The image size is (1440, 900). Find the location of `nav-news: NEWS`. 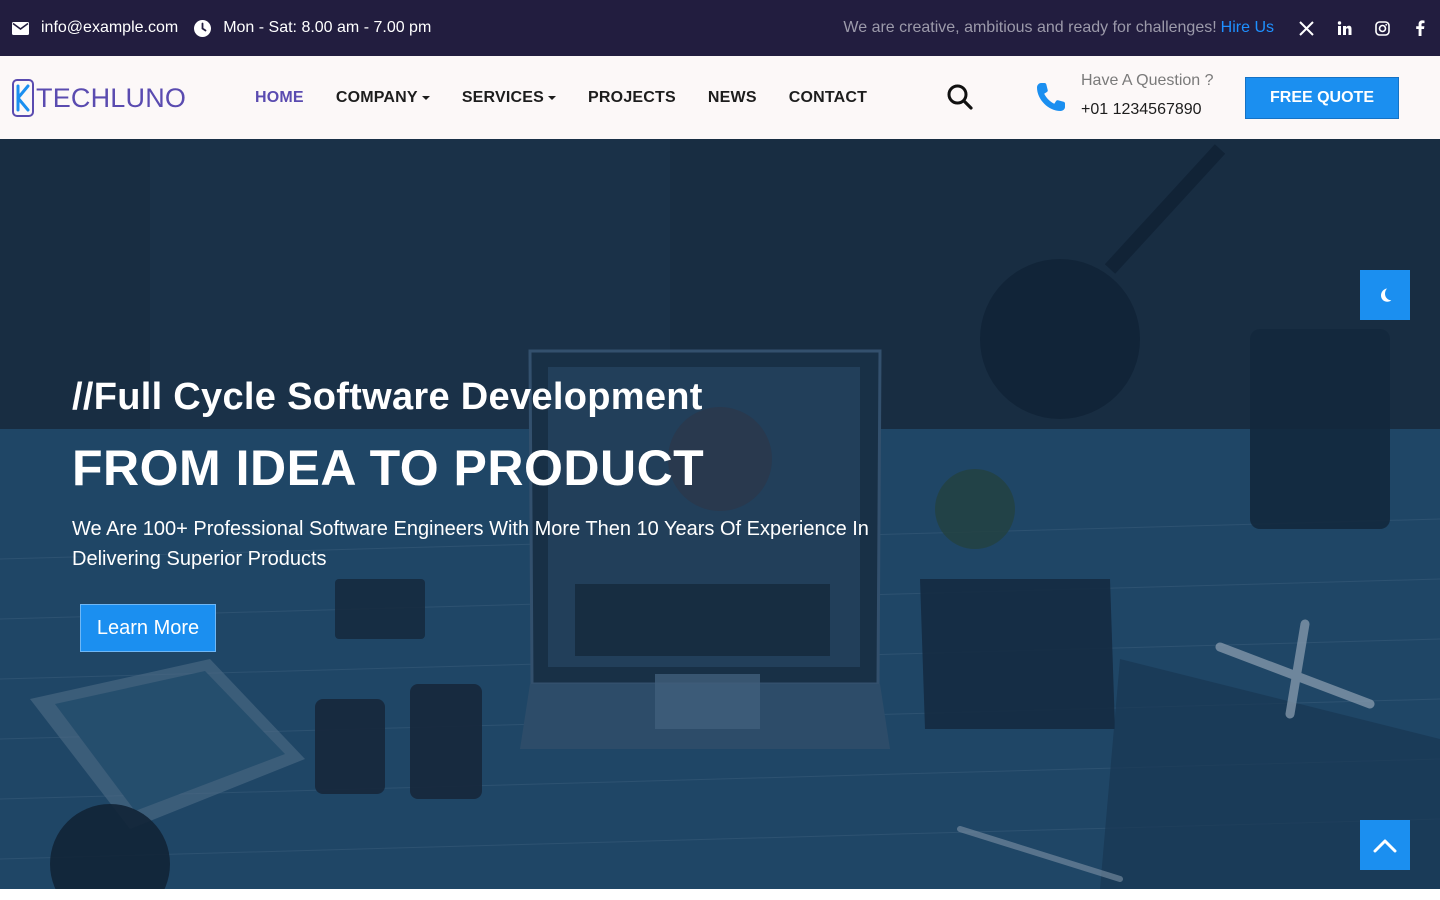

nav-news: NEWS is located at coordinates (732, 98).